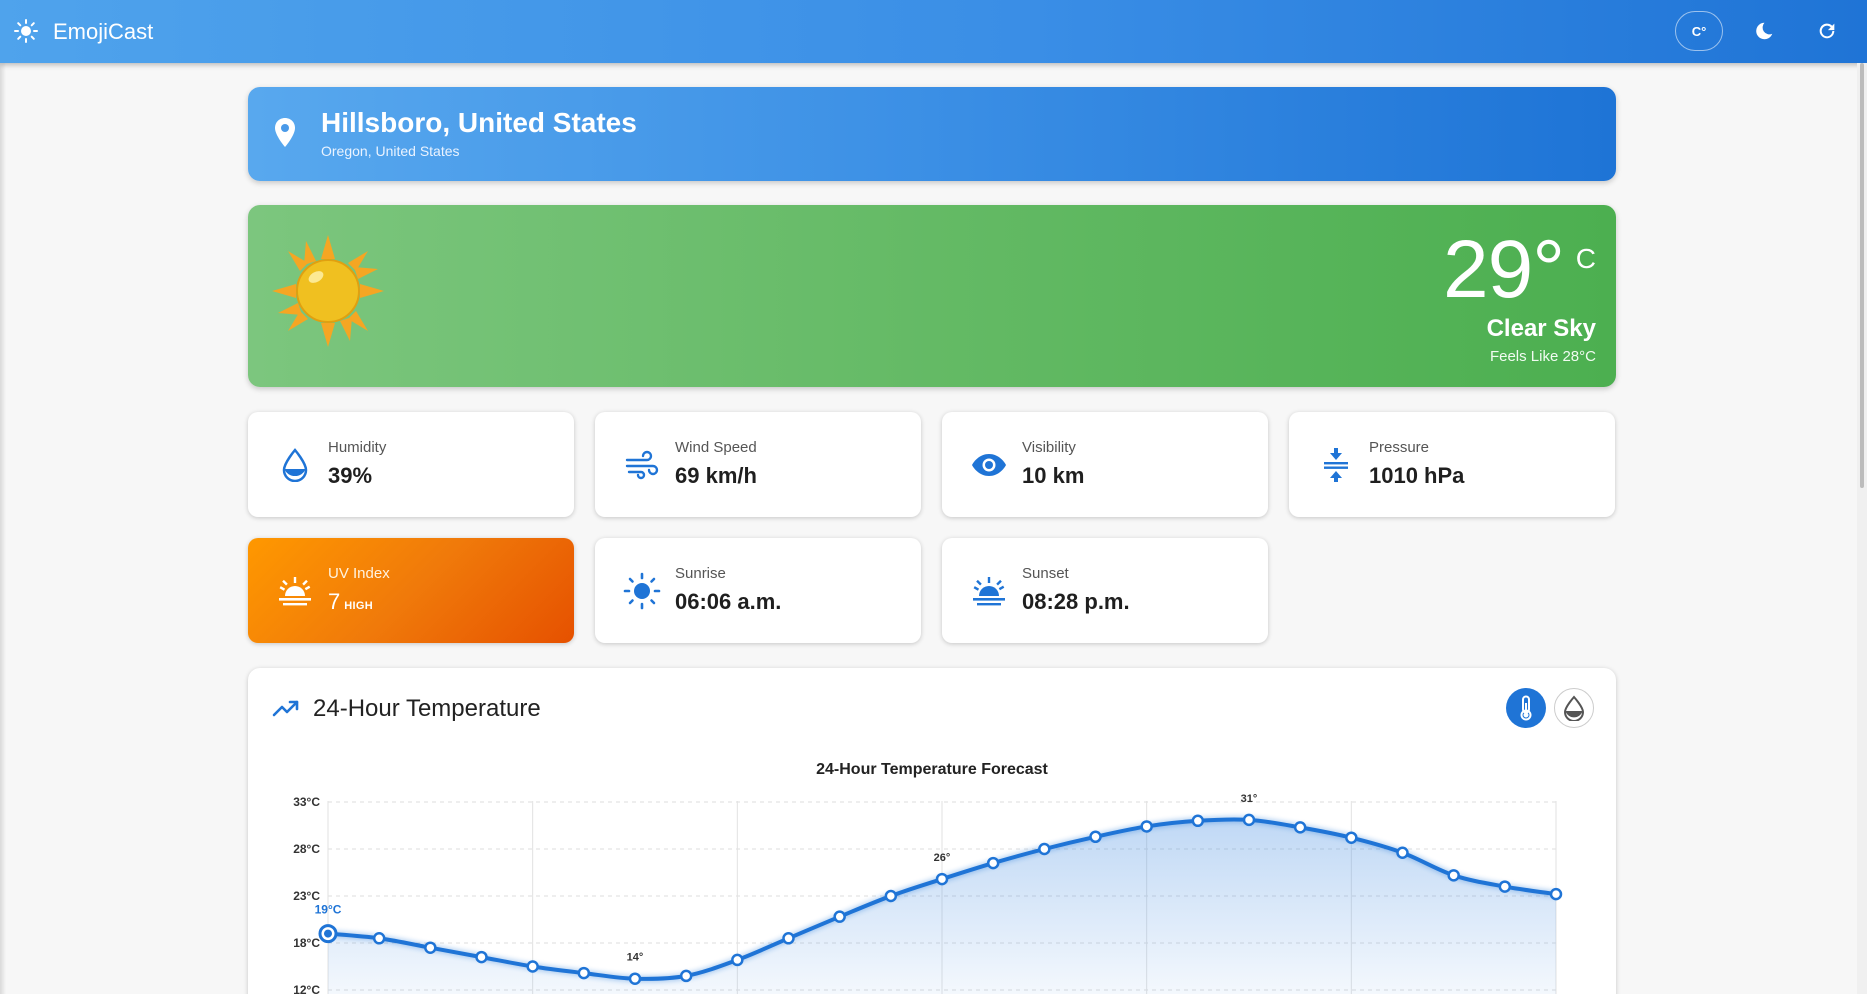 Image resolution: width=1867 pixels, height=994 pixels. Describe the element at coordinates (350, 475) in the screenshot. I see `stat-value: 39%` at that location.